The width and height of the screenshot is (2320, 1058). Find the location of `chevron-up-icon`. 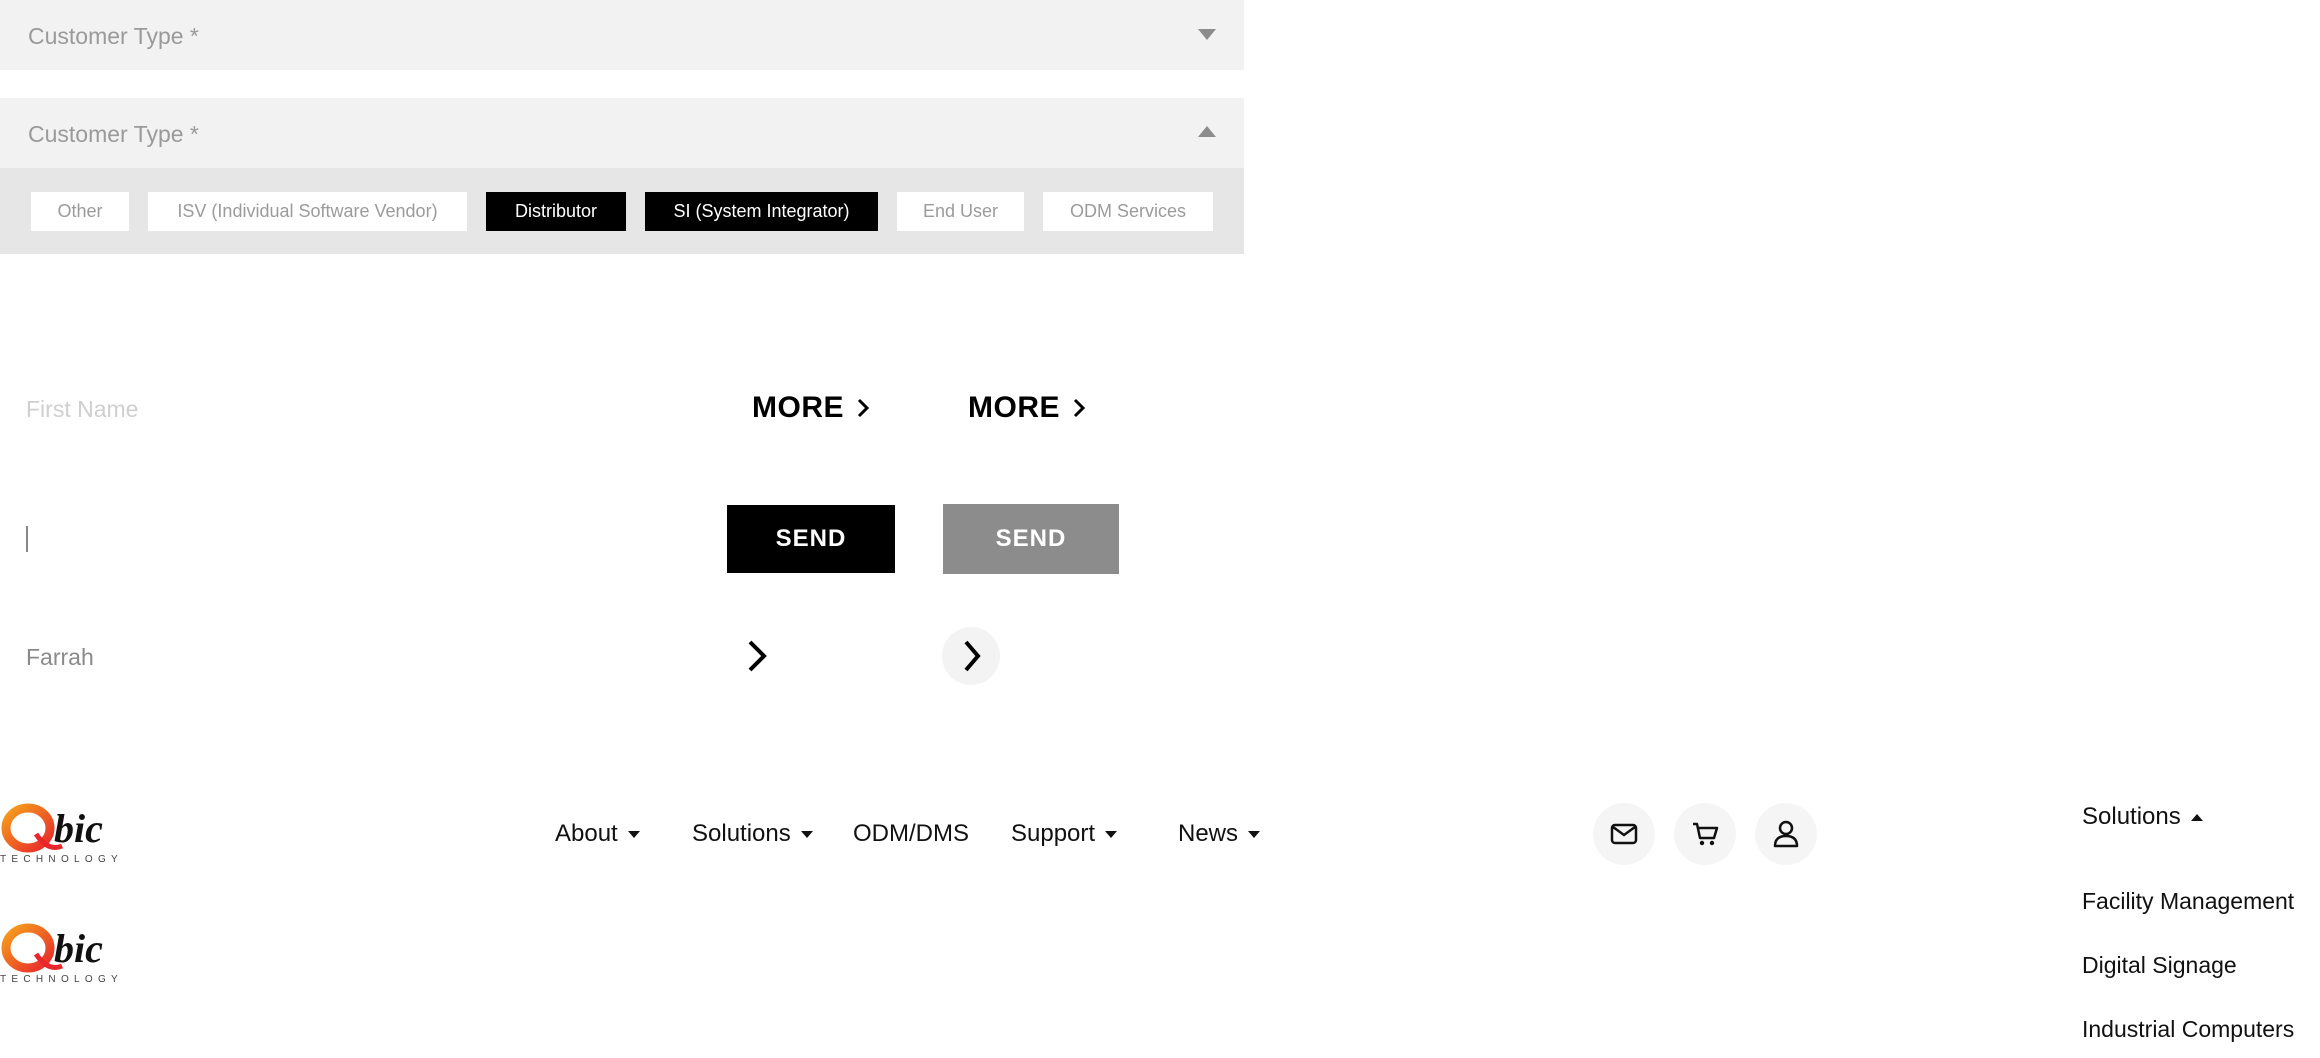

chevron-up-icon is located at coordinates (1207, 131).